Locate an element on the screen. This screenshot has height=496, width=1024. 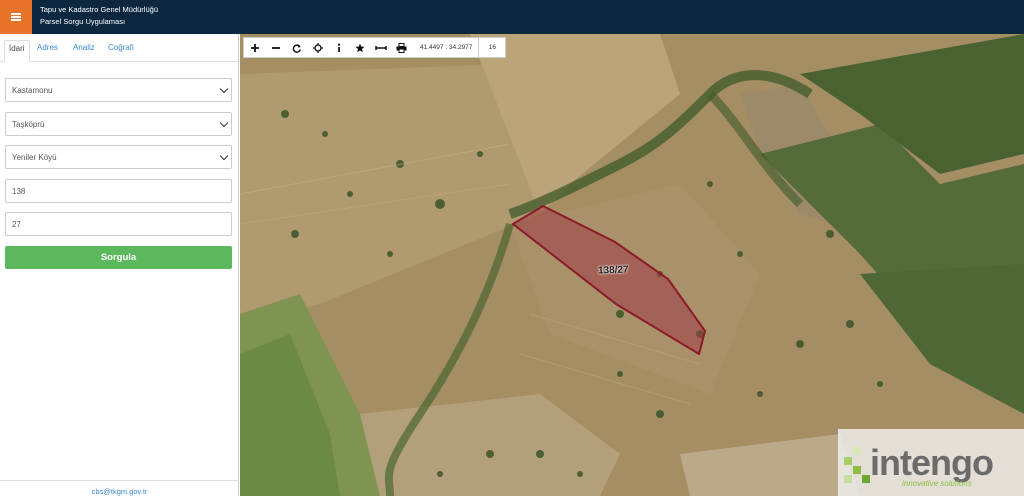
parcel-label: 138/27 is located at coordinates (613, 270).